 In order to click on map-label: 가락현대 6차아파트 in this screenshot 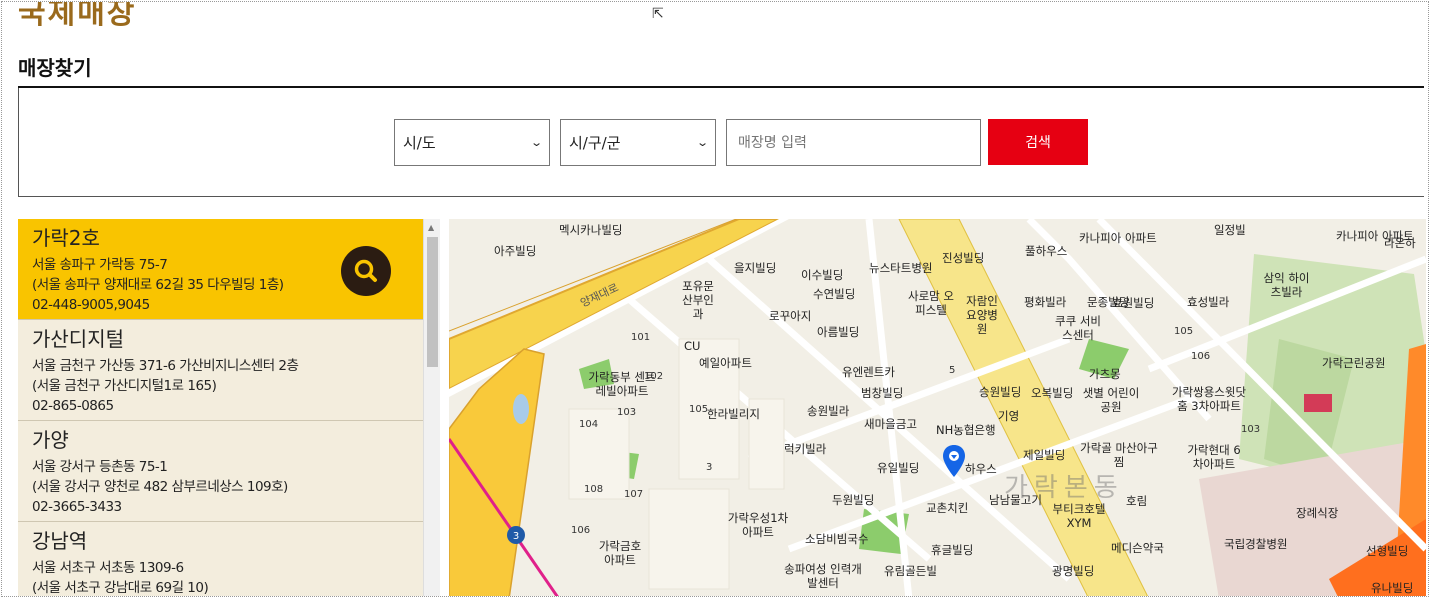, I will do `click(1214, 457)`.